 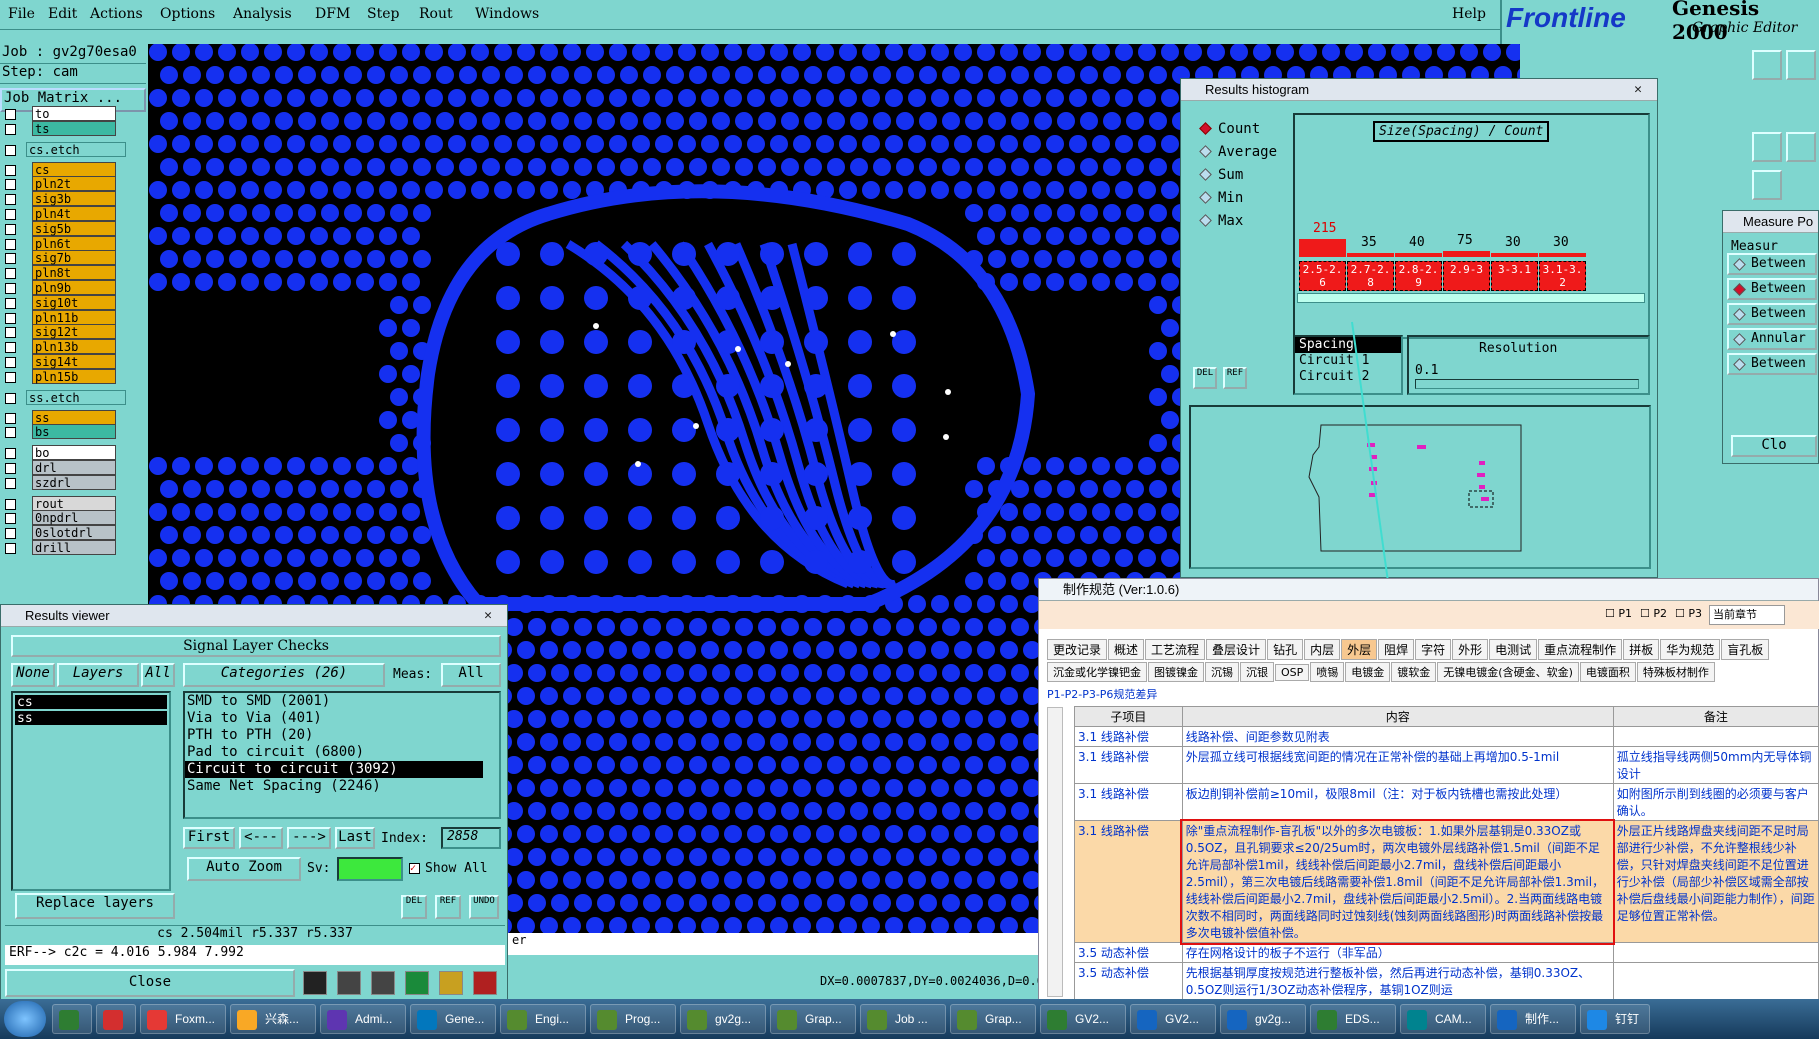 What do you see at coordinates (1327, 672) in the screenshot?
I see `spec-tab: 喷锡` at bounding box center [1327, 672].